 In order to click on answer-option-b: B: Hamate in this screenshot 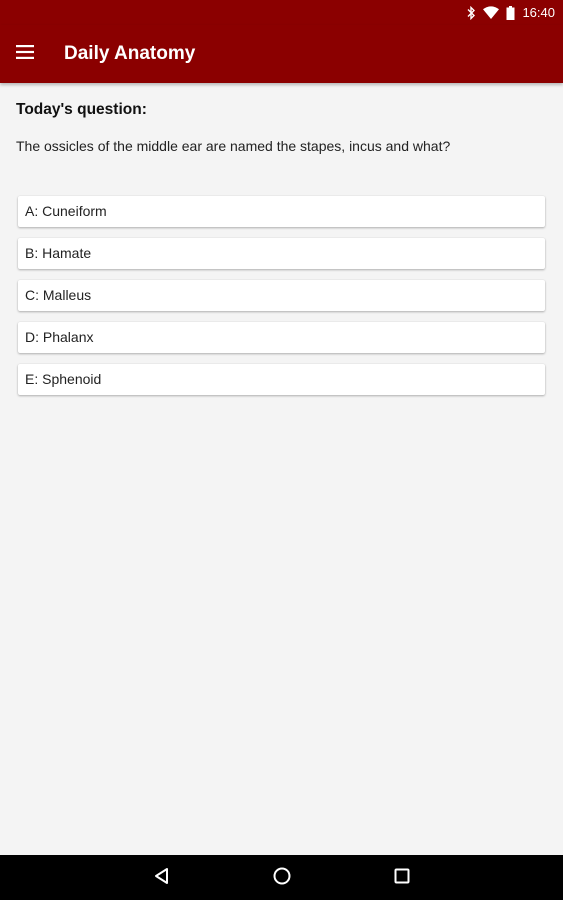, I will do `click(281, 253)`.